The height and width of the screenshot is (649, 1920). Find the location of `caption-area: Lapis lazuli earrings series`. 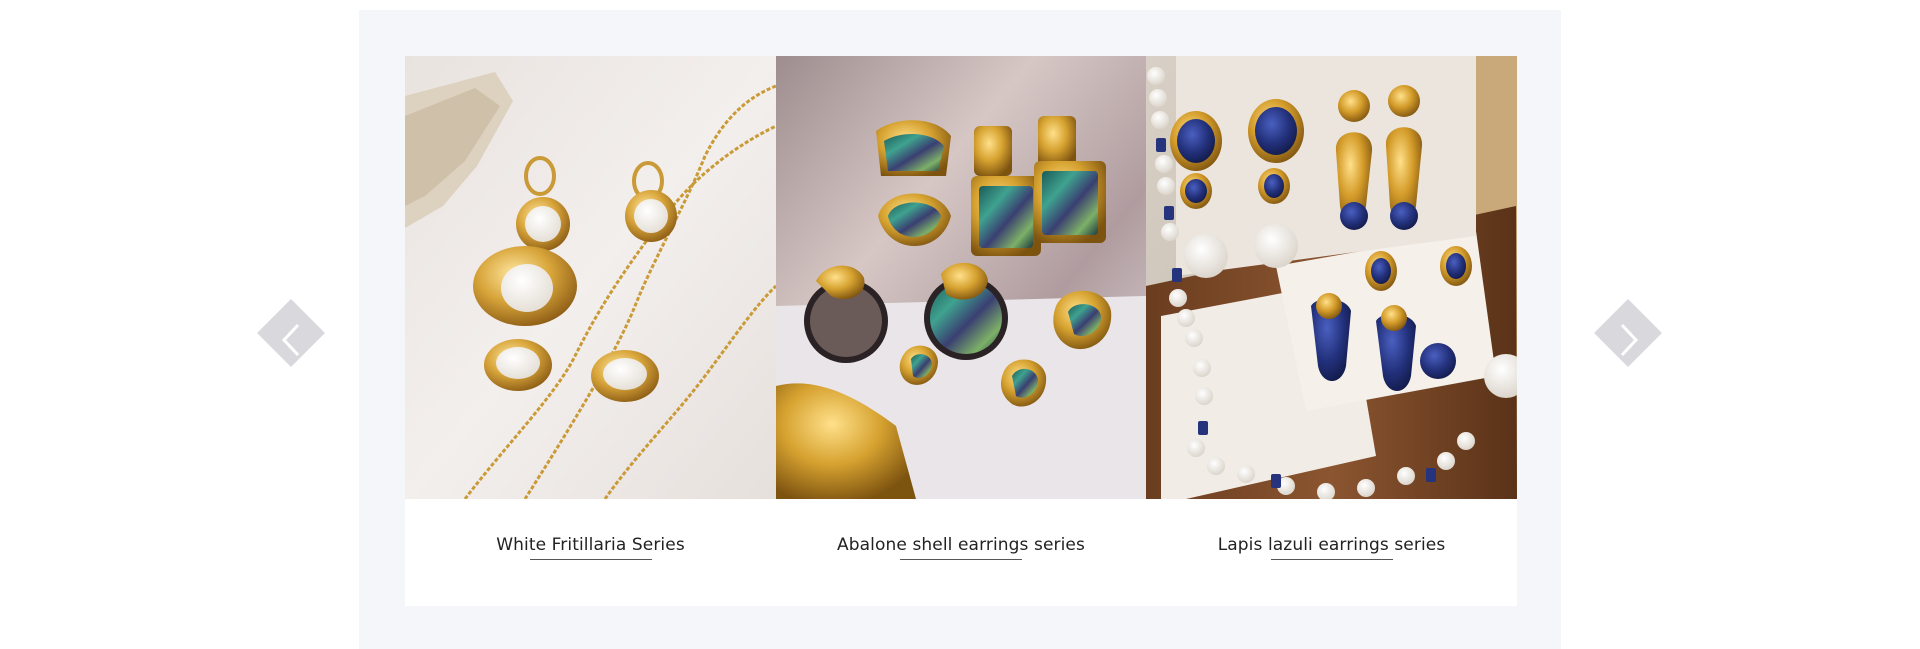

caption-area: Lapis lazuli earrings series is located at coordinates (1331, 552).